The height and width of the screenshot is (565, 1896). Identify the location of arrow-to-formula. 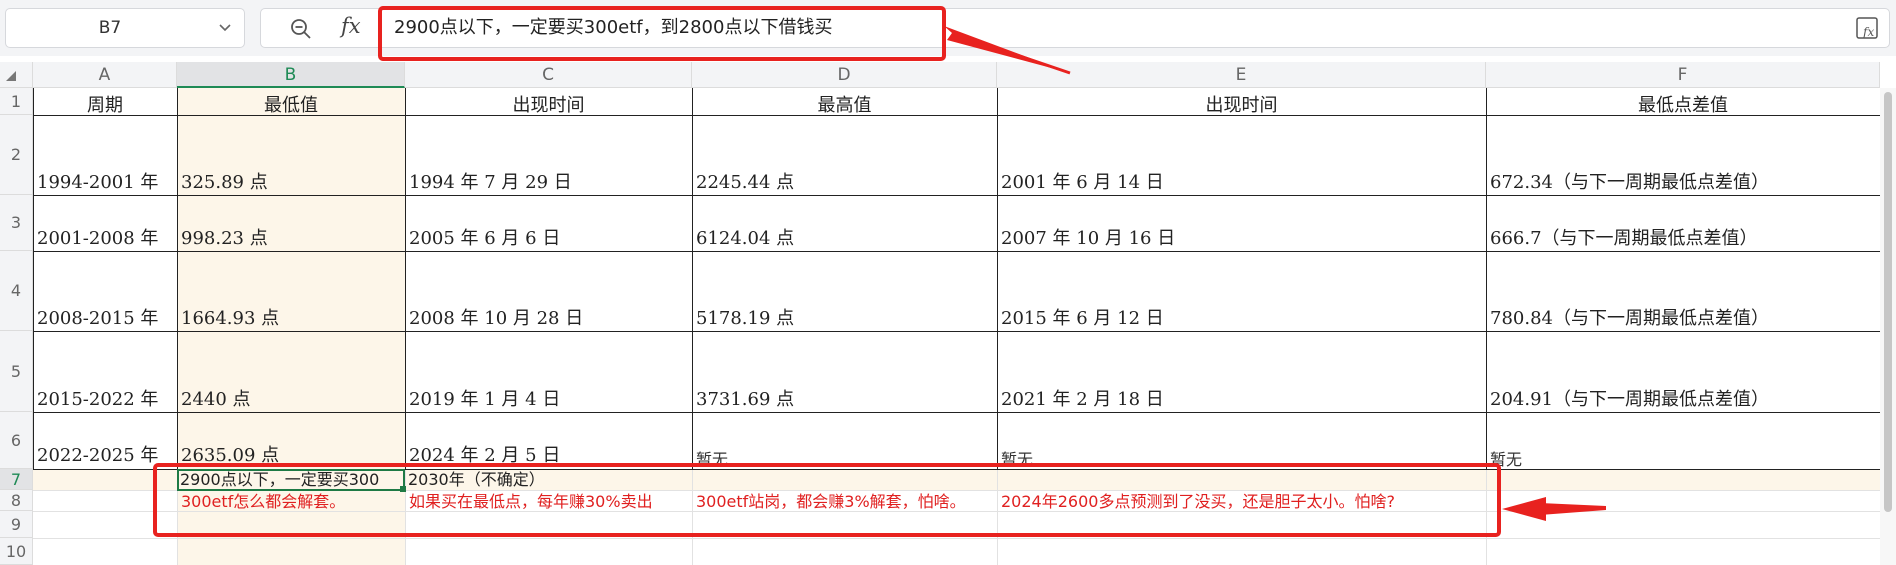
(1007, 50).